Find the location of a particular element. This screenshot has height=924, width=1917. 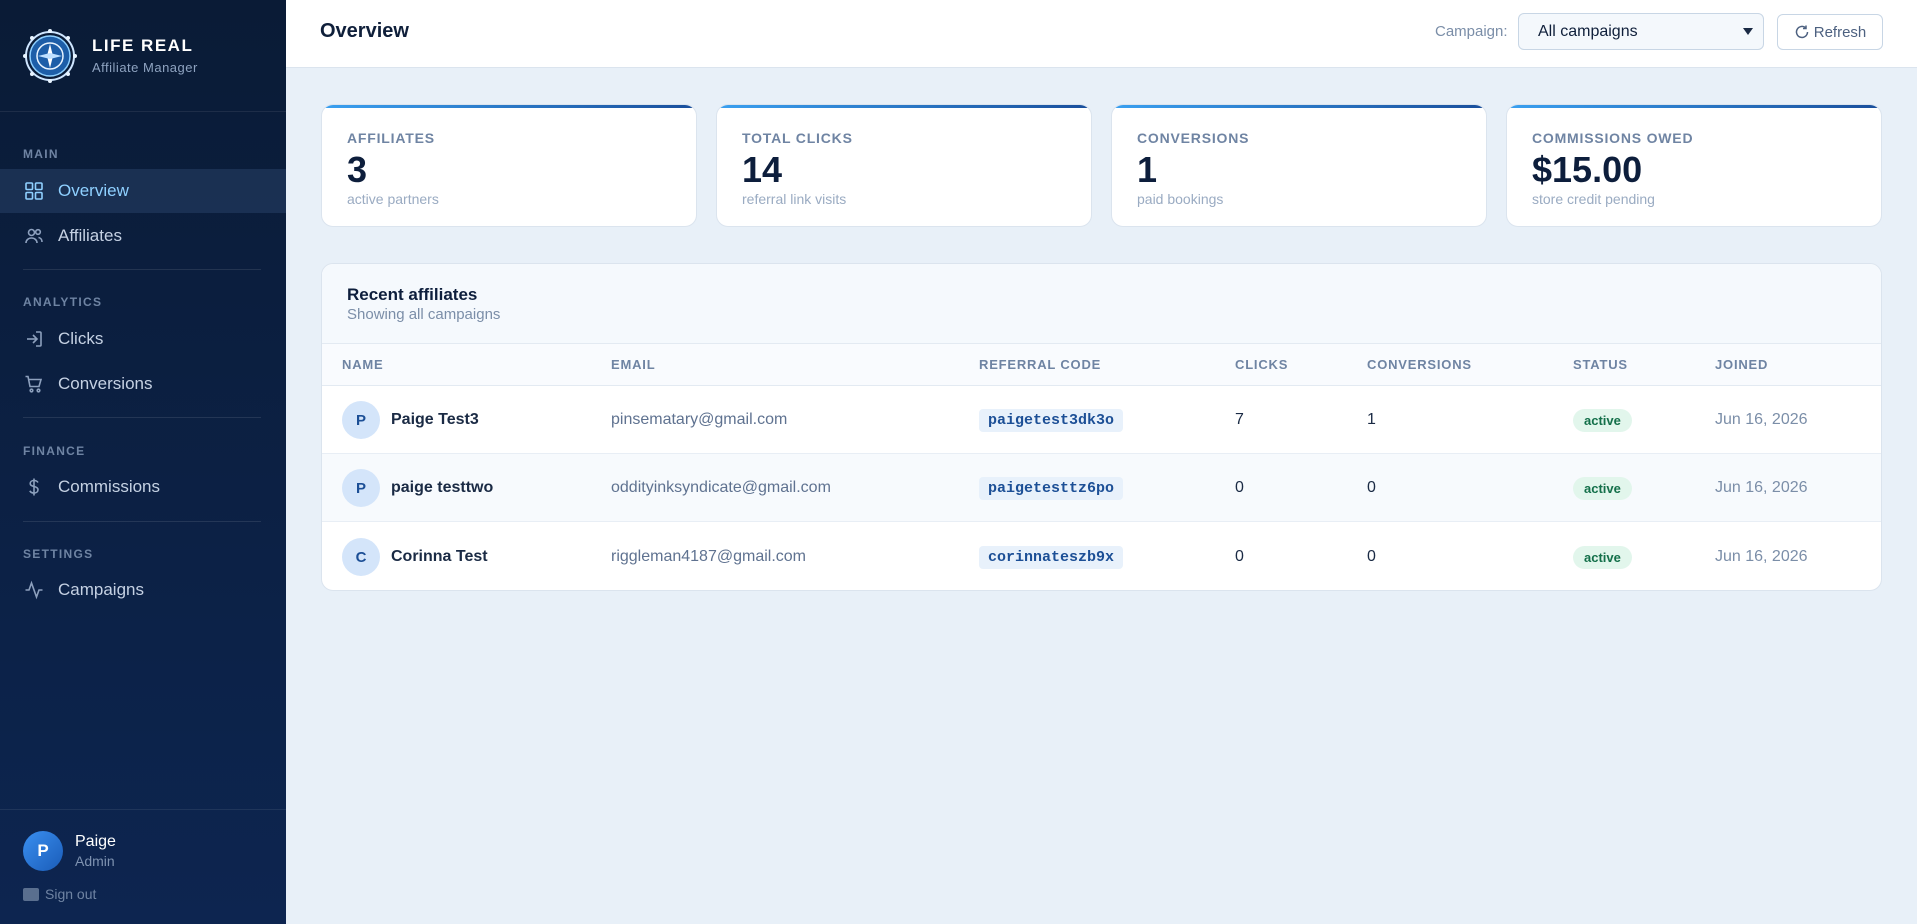

dollar-icon is located at coordinates (34, 487).